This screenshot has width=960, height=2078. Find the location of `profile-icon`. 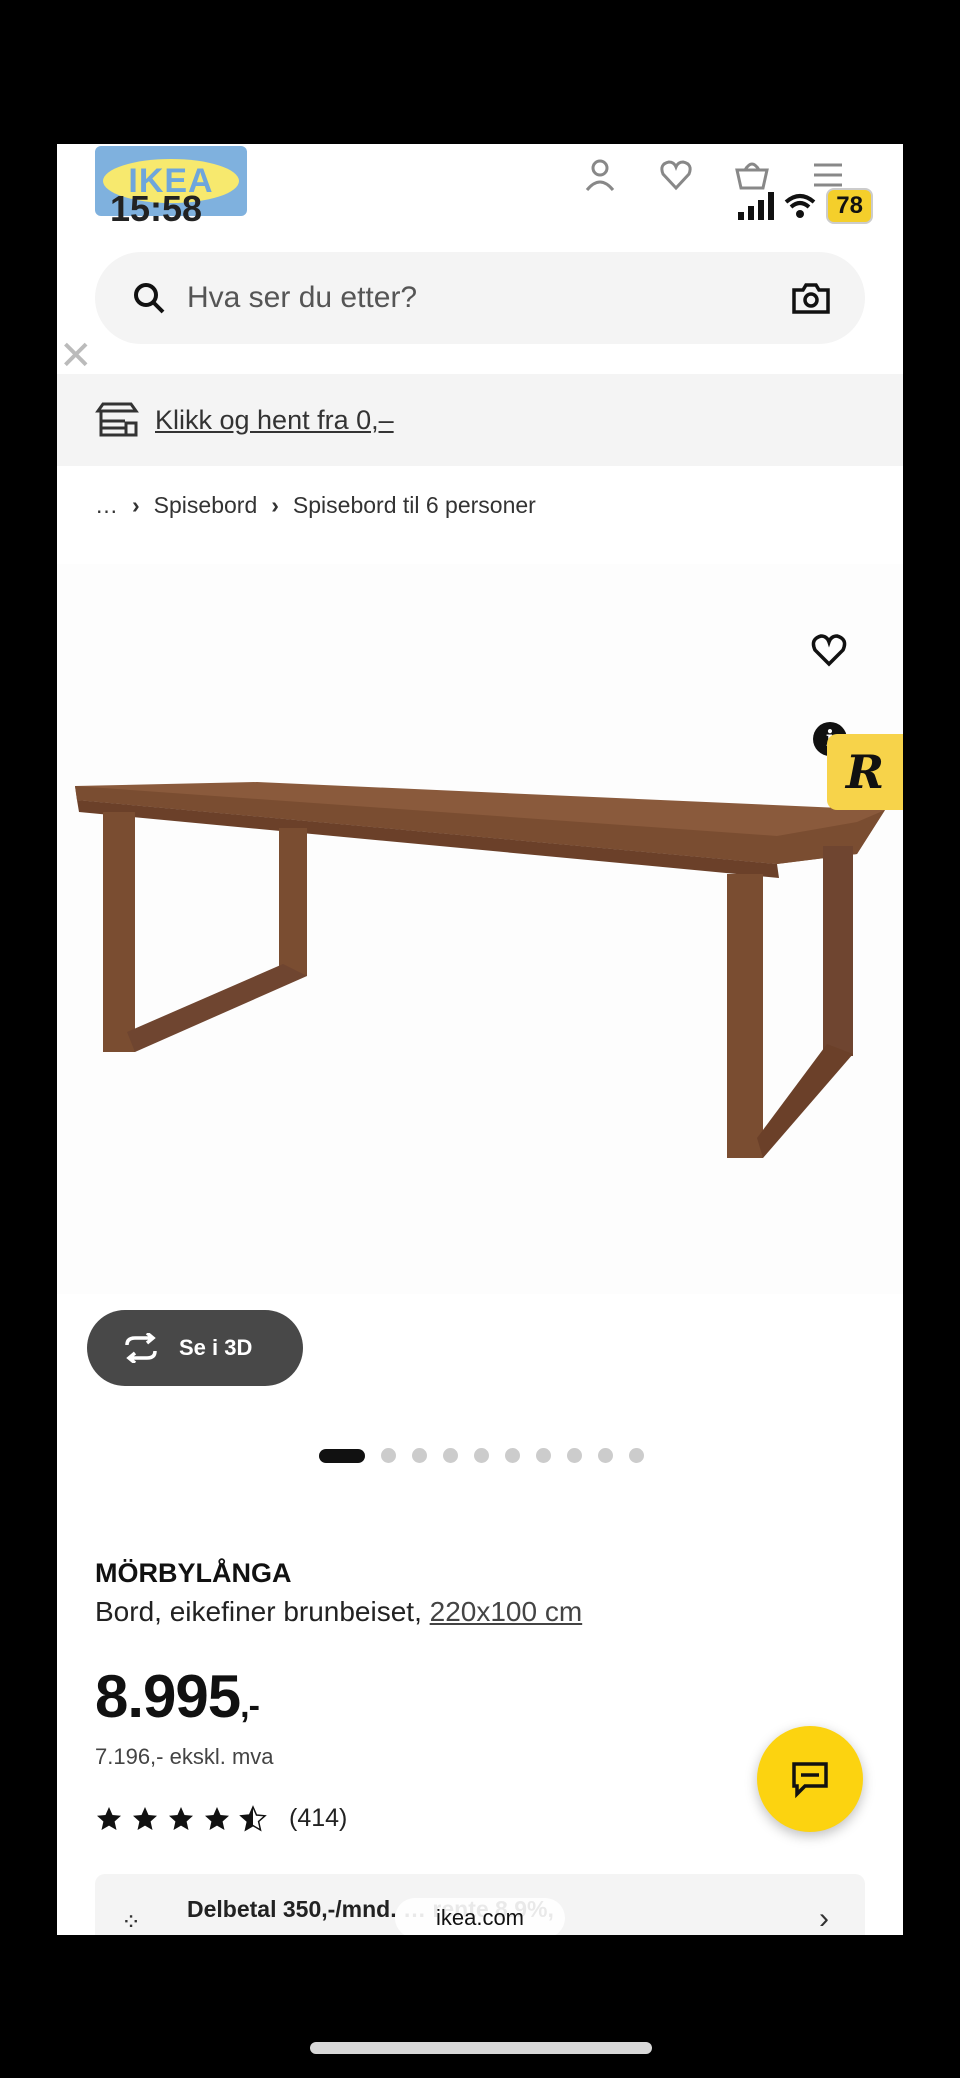

profile-icon is located at coordinates (600, 175).